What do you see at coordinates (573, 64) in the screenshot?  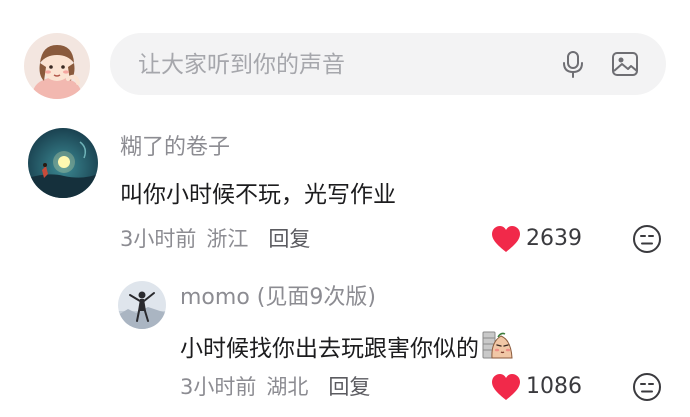 I see `mic-icon` at bounding box center [573, 64].